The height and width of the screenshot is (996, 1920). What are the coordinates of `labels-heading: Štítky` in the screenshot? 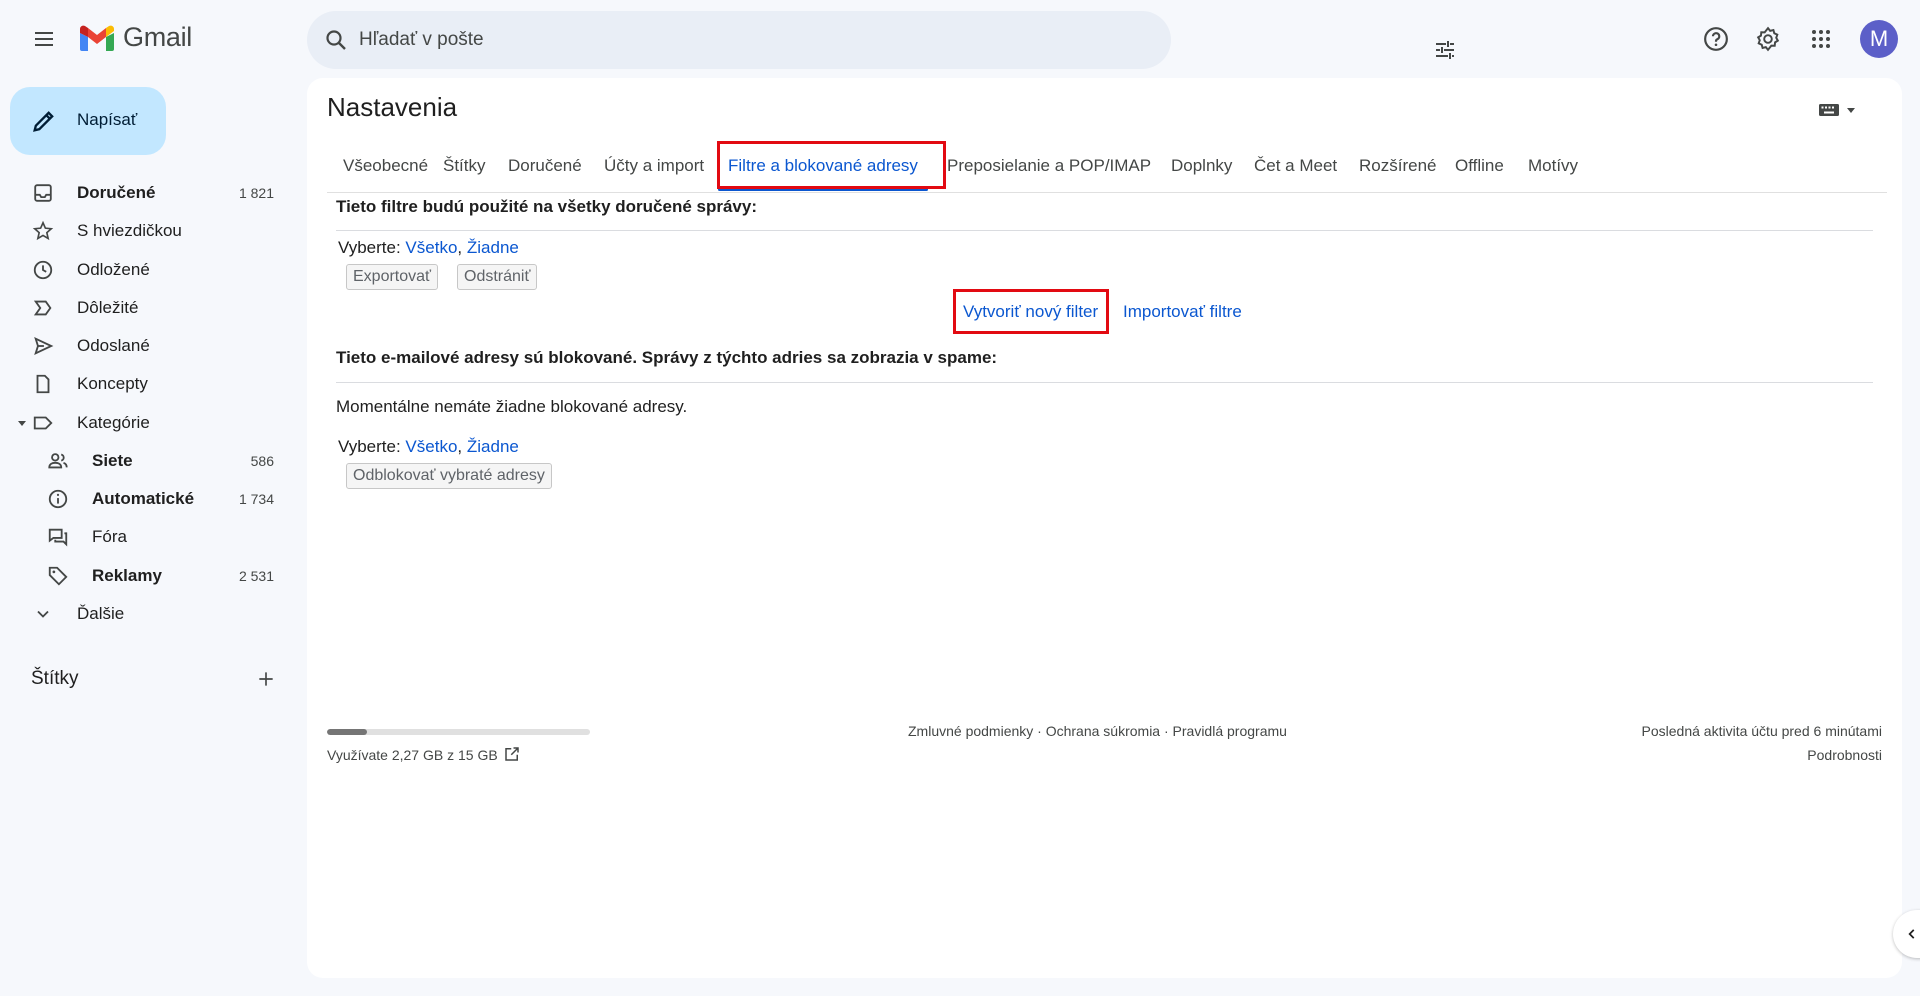 It's located at (55, 678).